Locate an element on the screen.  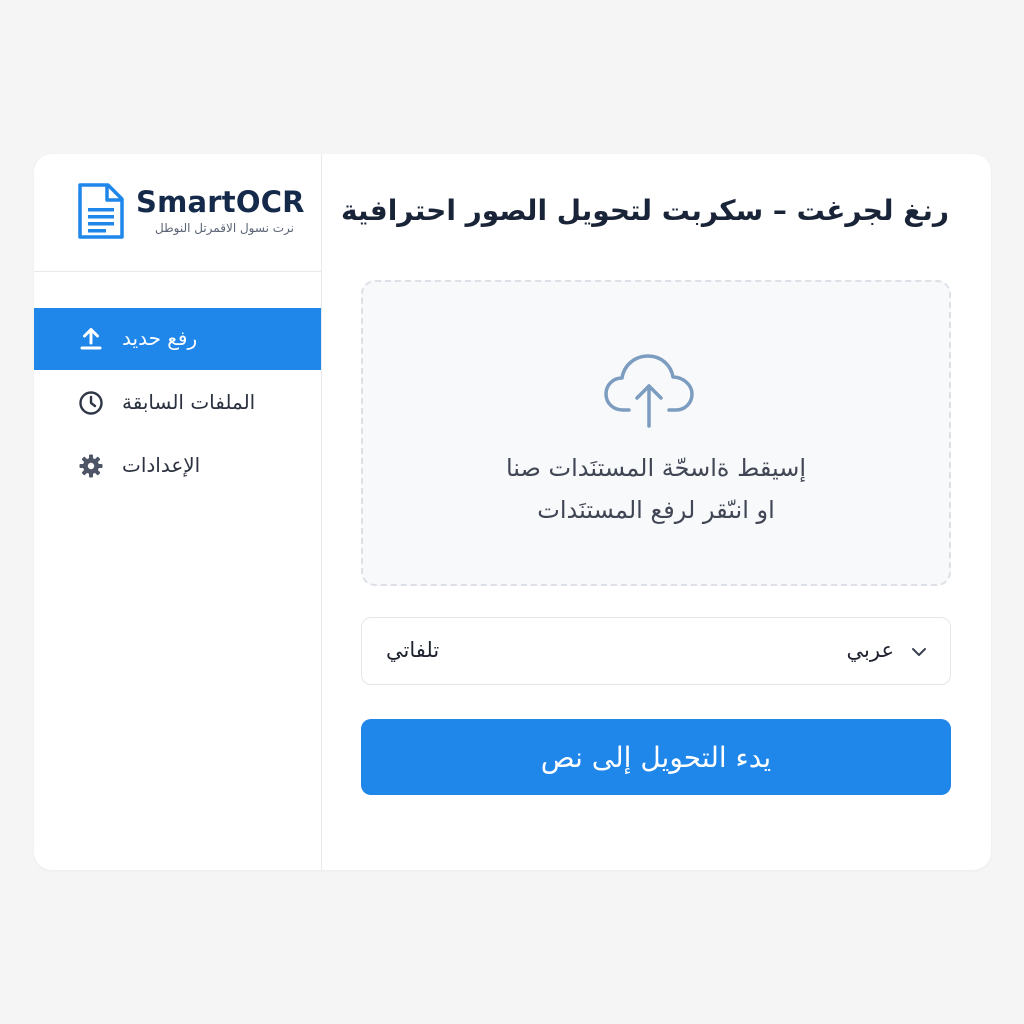
language-select: تلفاتي عربي is located at coordinates (656, 651).